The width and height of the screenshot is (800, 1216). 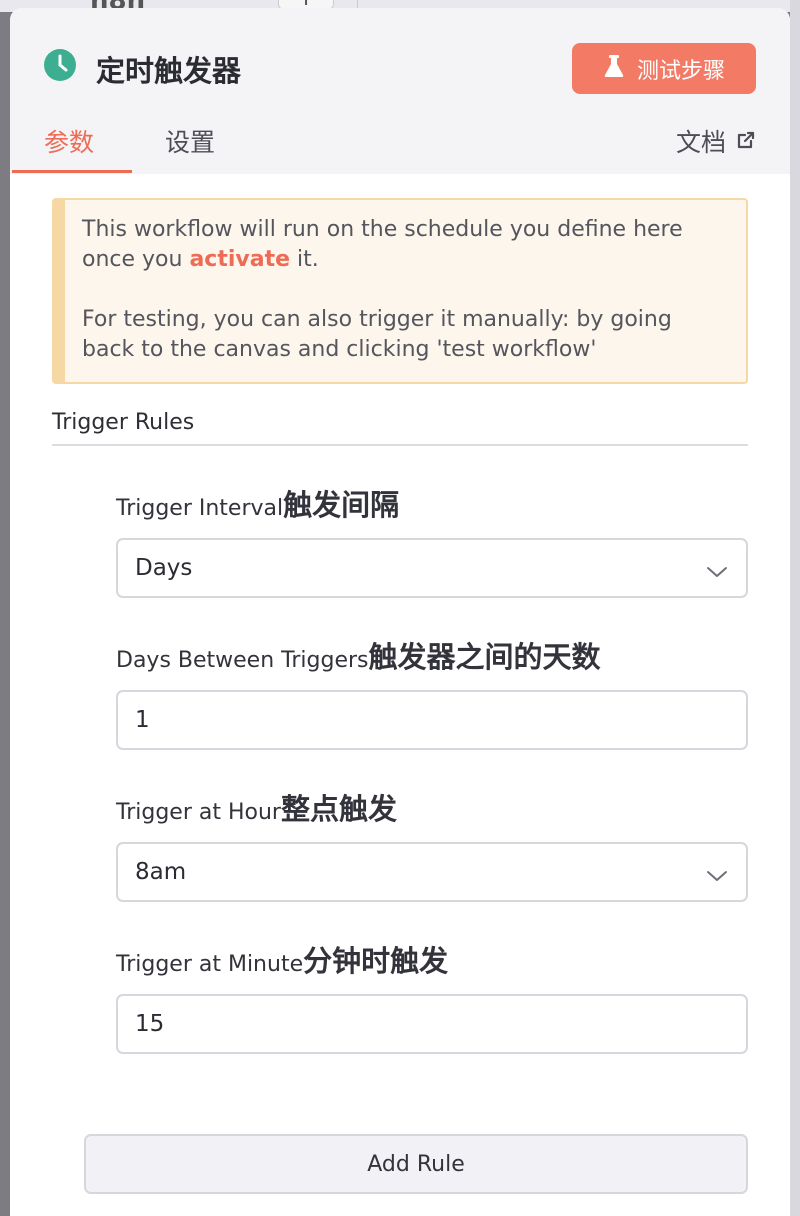 What do you see at coordinates (614, 69) in the screenshot?
I see `flask-icon` at bounding box center [614, 69].